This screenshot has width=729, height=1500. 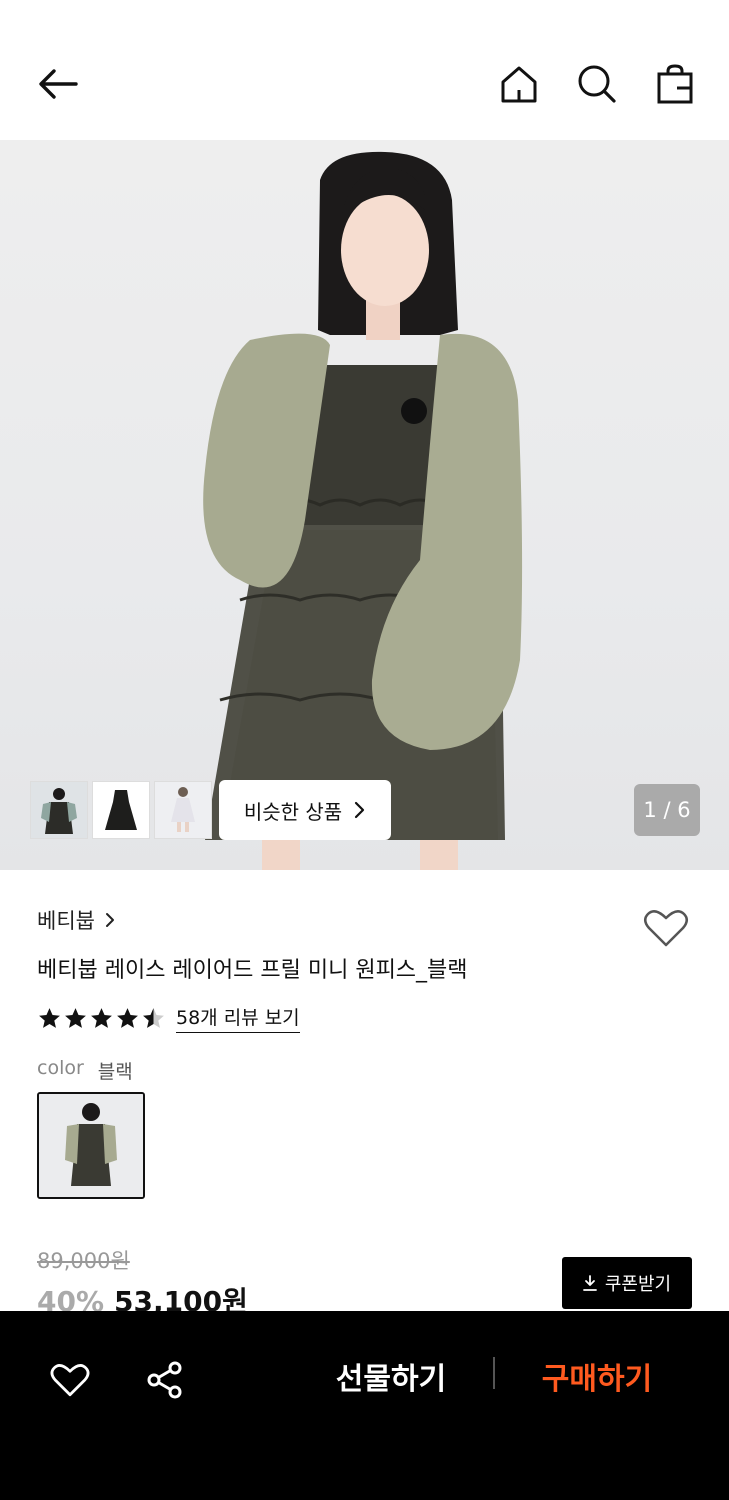 What do you see at coordinates (667, 810) in the screenshot?
I see `image-page-indicator: 1 / 6` at bounding box center [667, 810].